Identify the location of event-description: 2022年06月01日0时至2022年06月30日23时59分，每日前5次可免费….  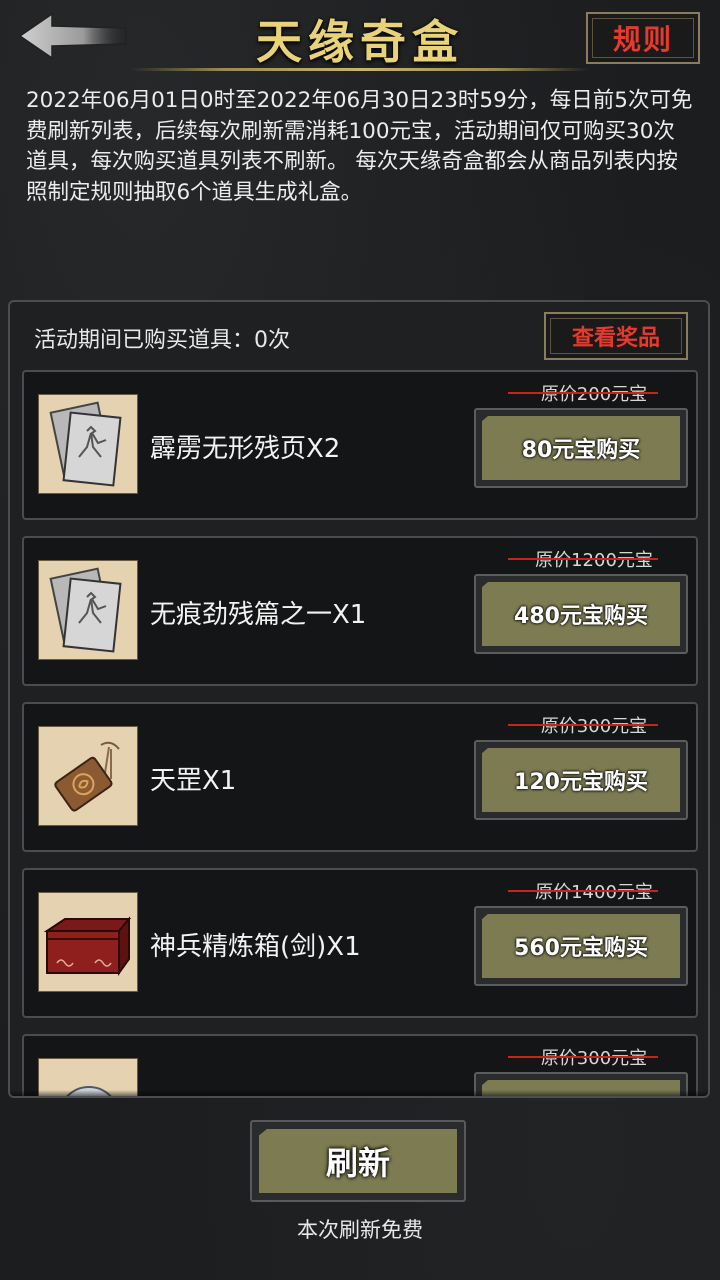
(359, 146).